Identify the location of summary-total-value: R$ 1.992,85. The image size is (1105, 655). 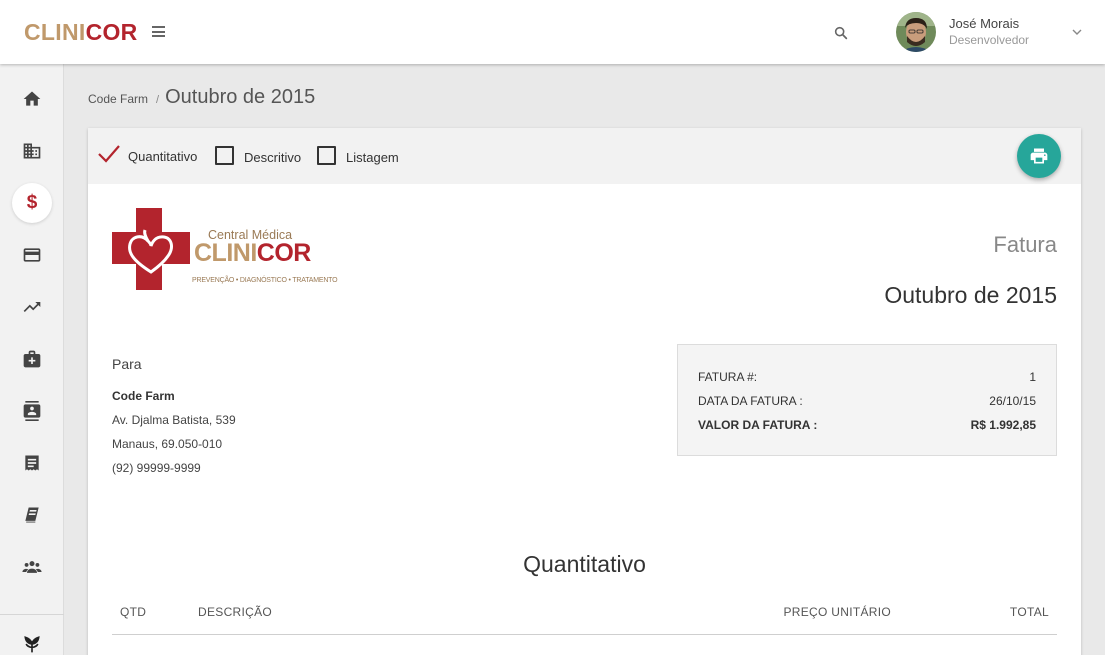
(1003, 425).